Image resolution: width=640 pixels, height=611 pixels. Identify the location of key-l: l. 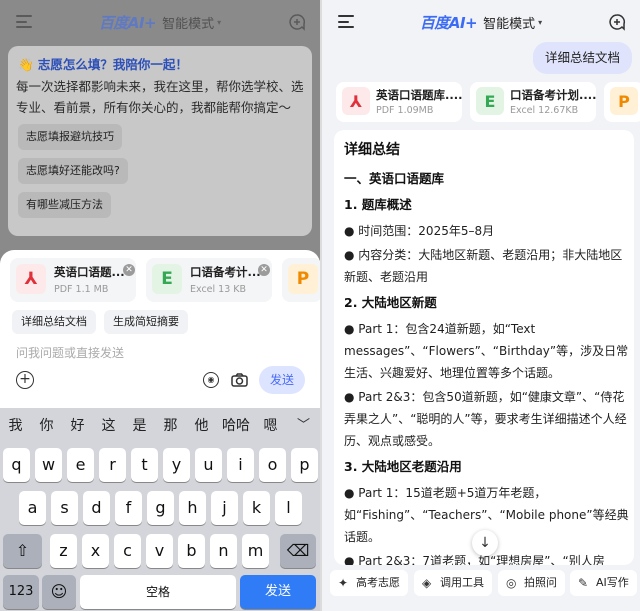
(288, 508).